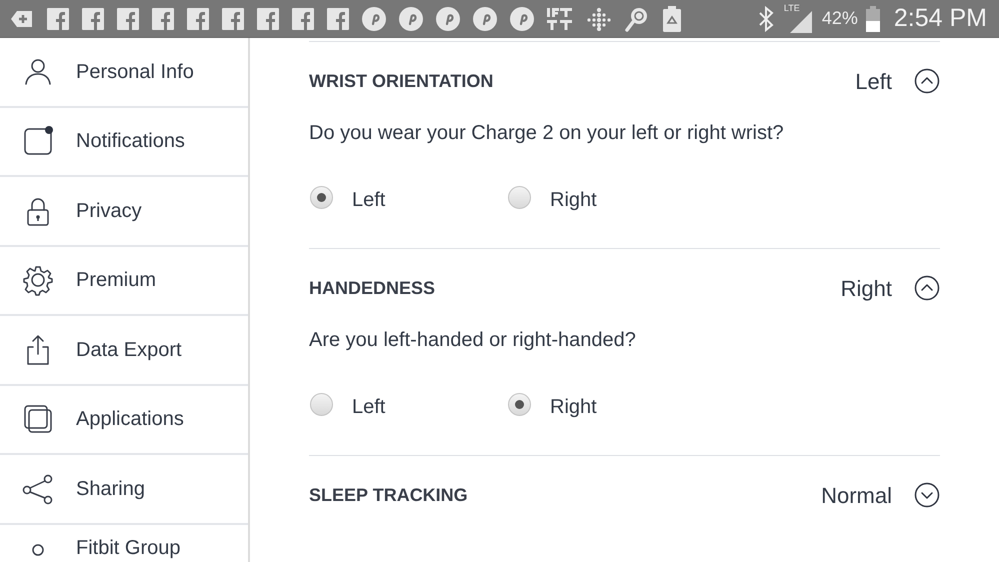 This screenshot has width=999, height=562. What do you see at coordinates (38, 141) in the screenshot?
I see `square-dot-icon` at bounding box center [38, 141].